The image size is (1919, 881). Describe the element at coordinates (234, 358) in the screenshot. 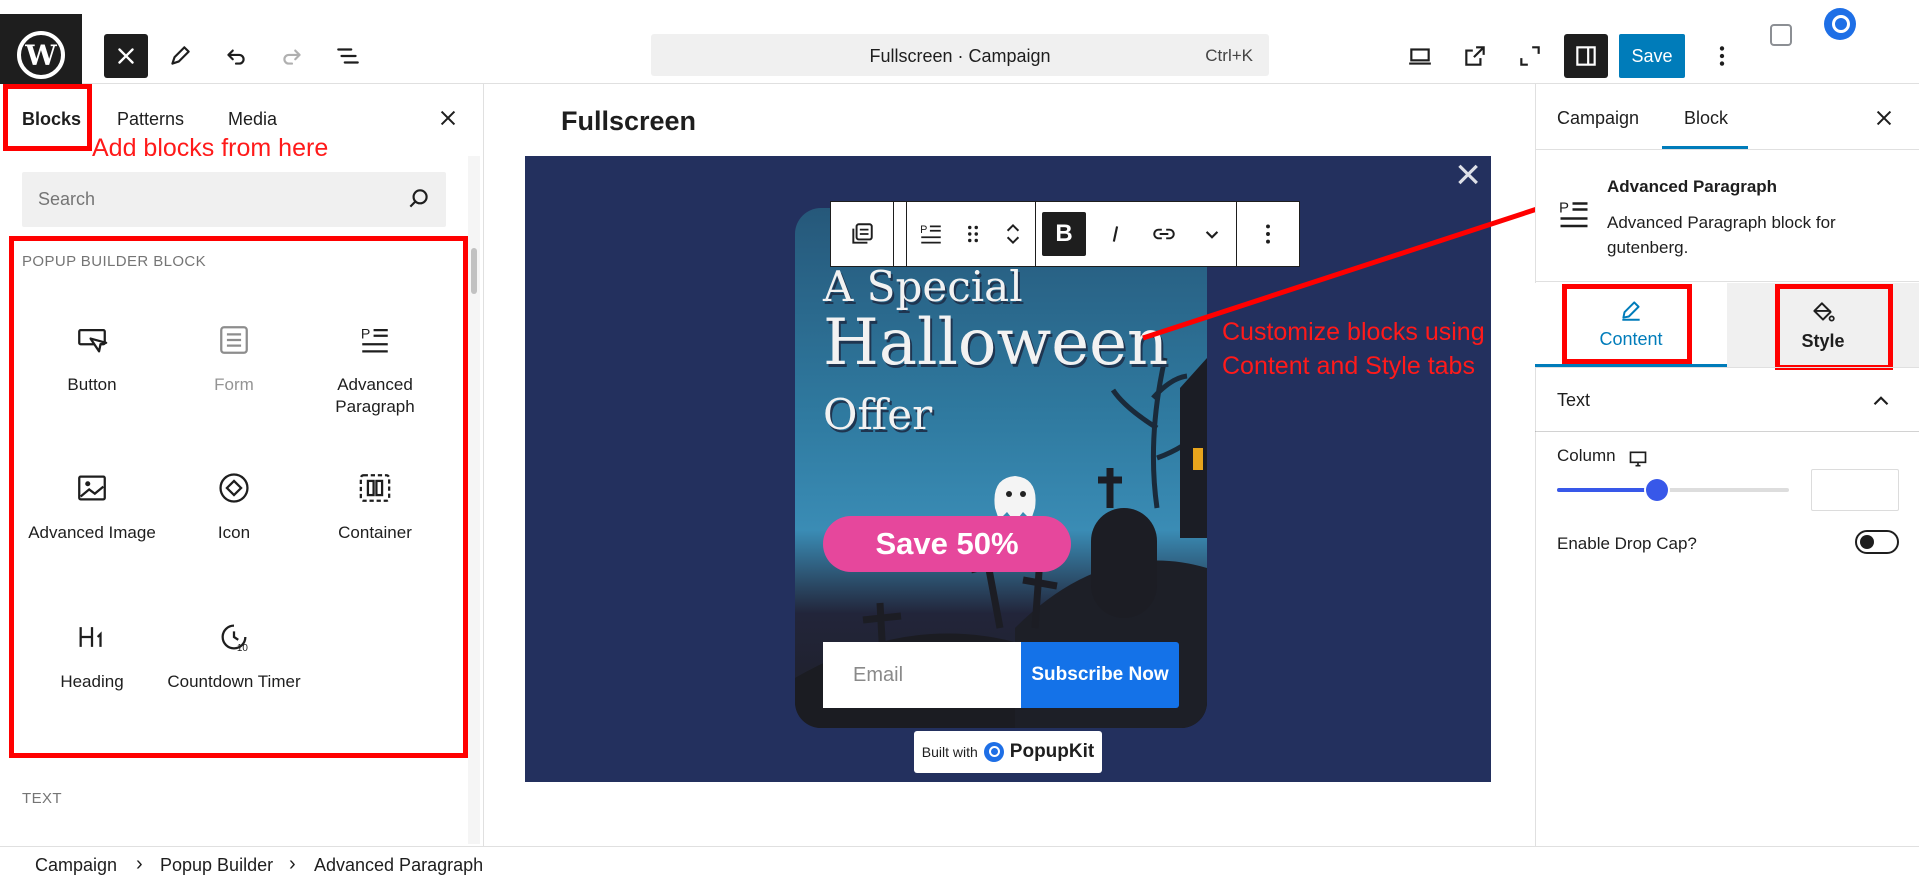

I see `block-item-form: Form` at that location.